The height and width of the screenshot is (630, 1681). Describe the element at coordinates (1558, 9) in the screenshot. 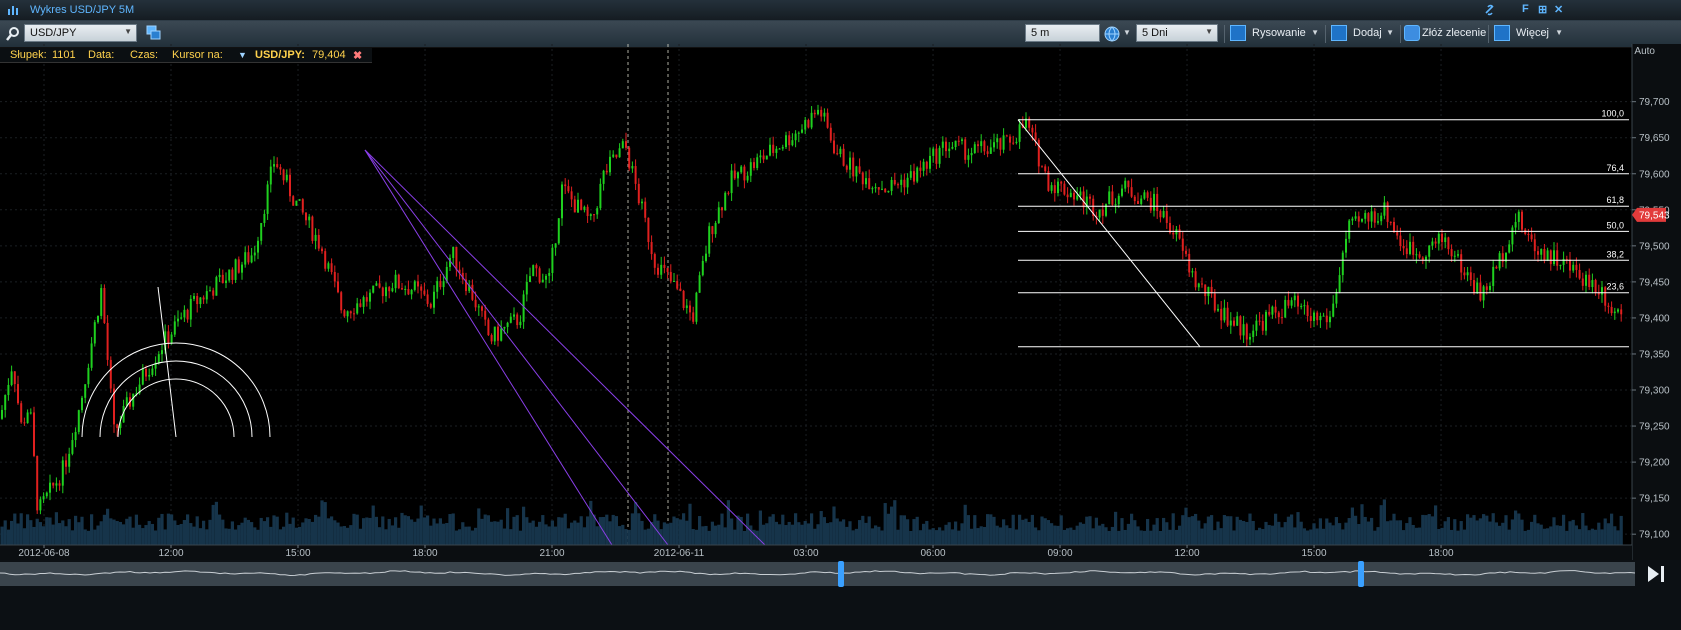

I see `close-button: ✕` at that location.